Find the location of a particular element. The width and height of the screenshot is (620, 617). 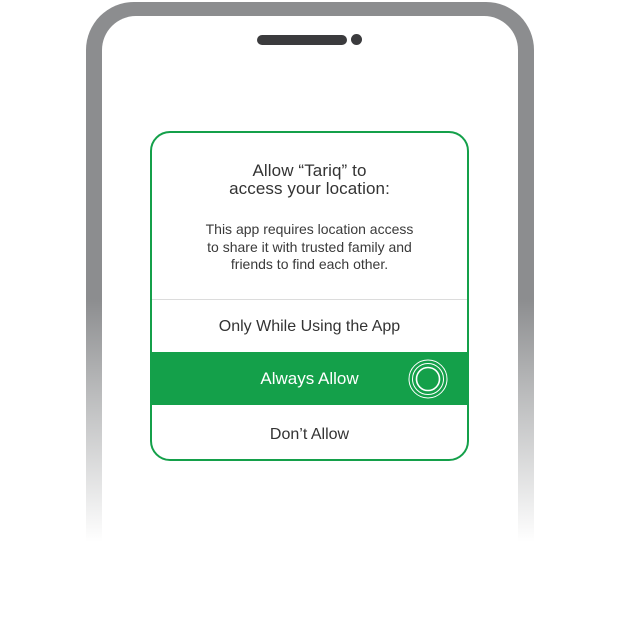

always-allow-button: Always Allow is located at coordinates (309, 378).